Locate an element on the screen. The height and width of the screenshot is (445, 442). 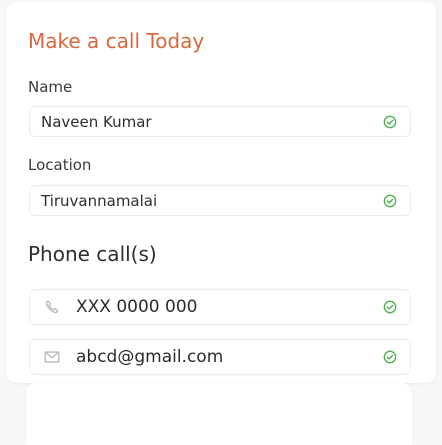
location-label: Location is located at coordinates (60, 165).